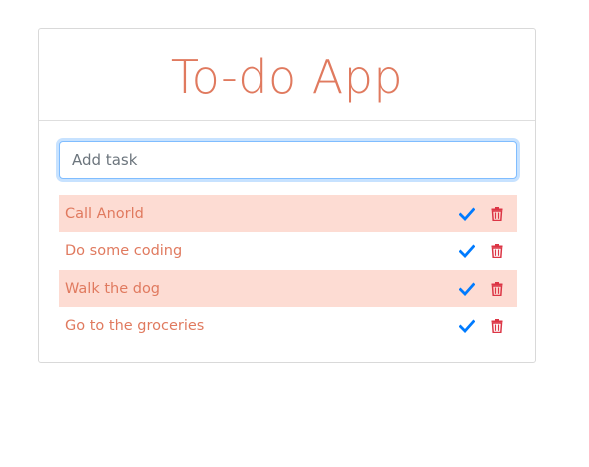  I want to click on task-row: Call Anorld, so click(288, 213).